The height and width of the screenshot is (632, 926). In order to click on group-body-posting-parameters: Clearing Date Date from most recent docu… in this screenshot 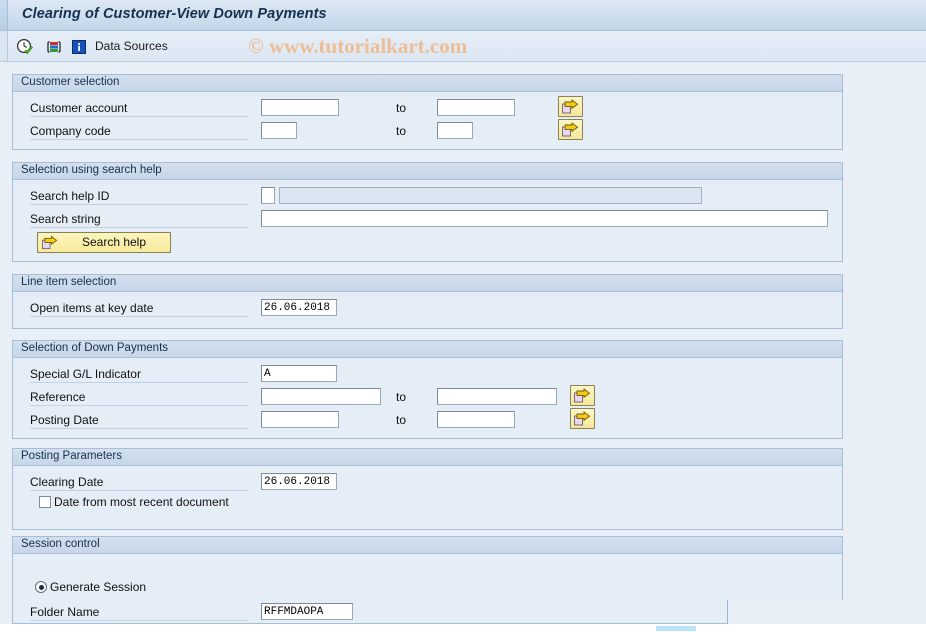, I will do `click(427, 497)`.